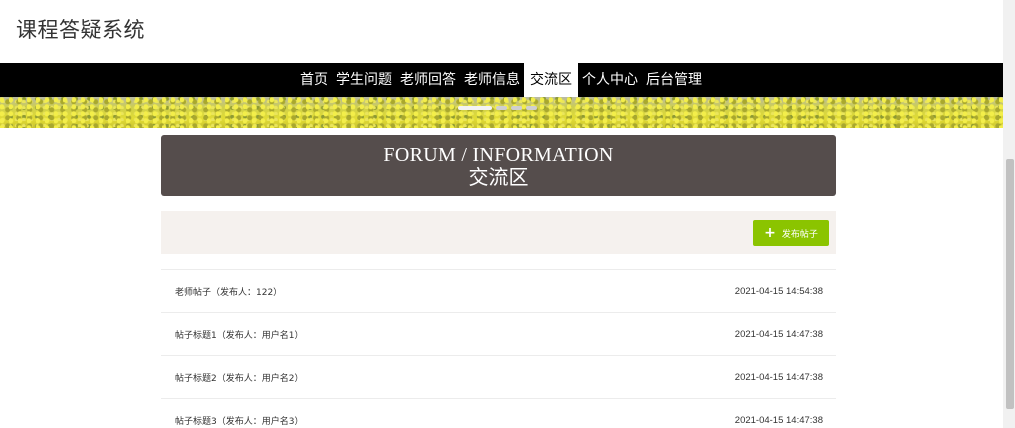 This screenshot has width=1015, height=428. What do you see at coordinates (799, 234) in the screenshot?
I see `new-post-button-label: 发布帖子` at bounding box center [799, 234].